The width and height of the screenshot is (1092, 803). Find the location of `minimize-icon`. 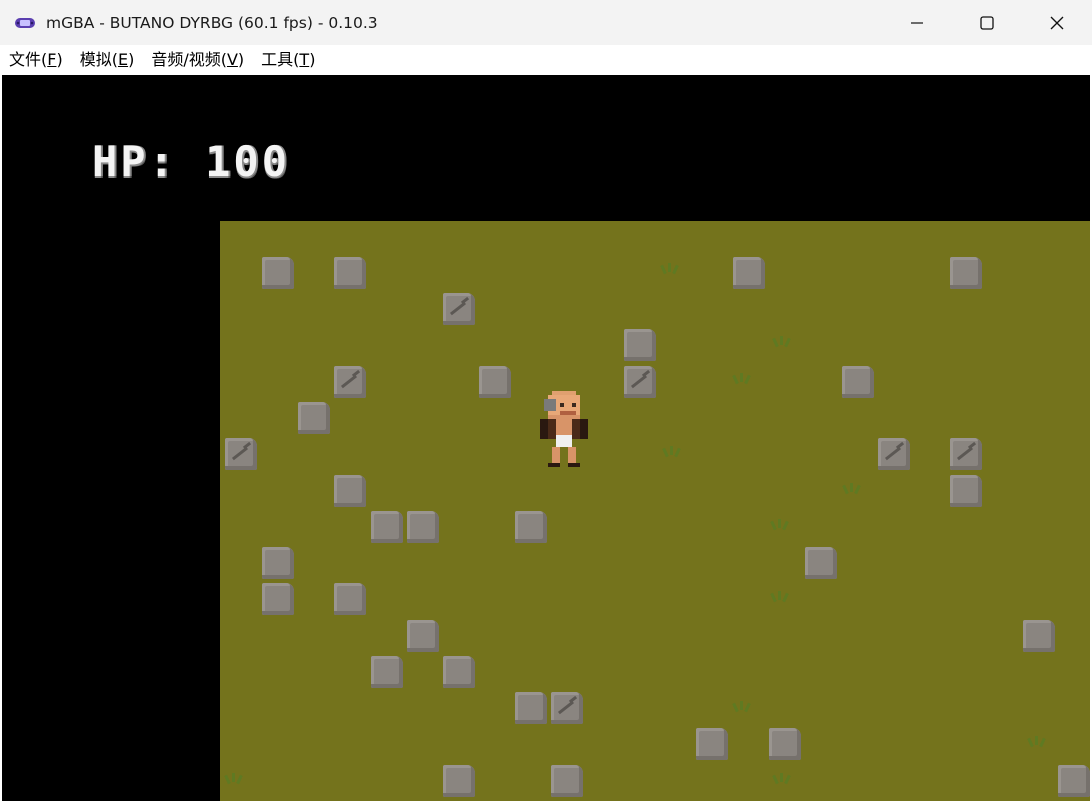

minimize-icon is located at coordinates (917, 22).